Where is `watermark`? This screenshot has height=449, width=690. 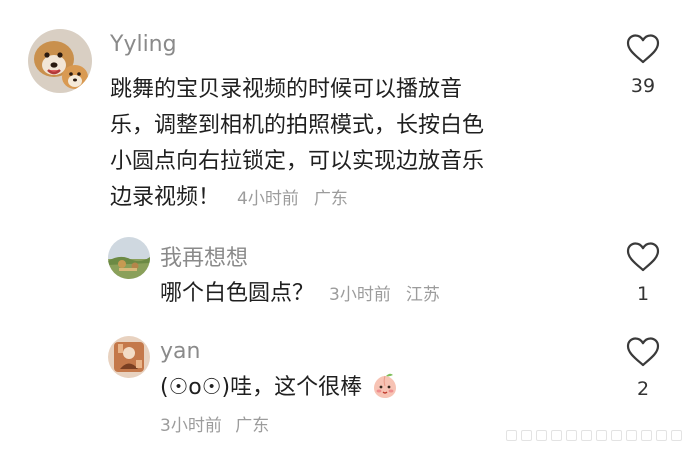
watermark is located at coordinates (594, 435).